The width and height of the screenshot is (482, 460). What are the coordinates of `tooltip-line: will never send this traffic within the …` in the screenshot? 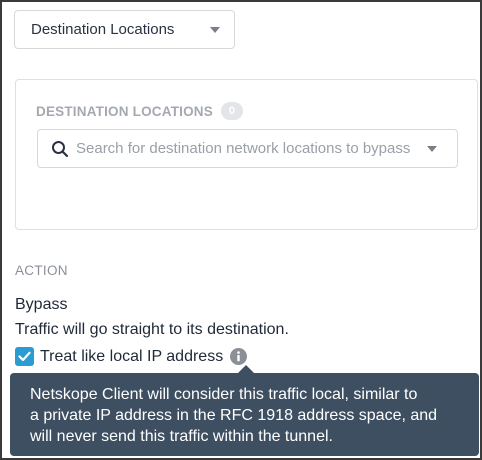 It's located at (181, 436).